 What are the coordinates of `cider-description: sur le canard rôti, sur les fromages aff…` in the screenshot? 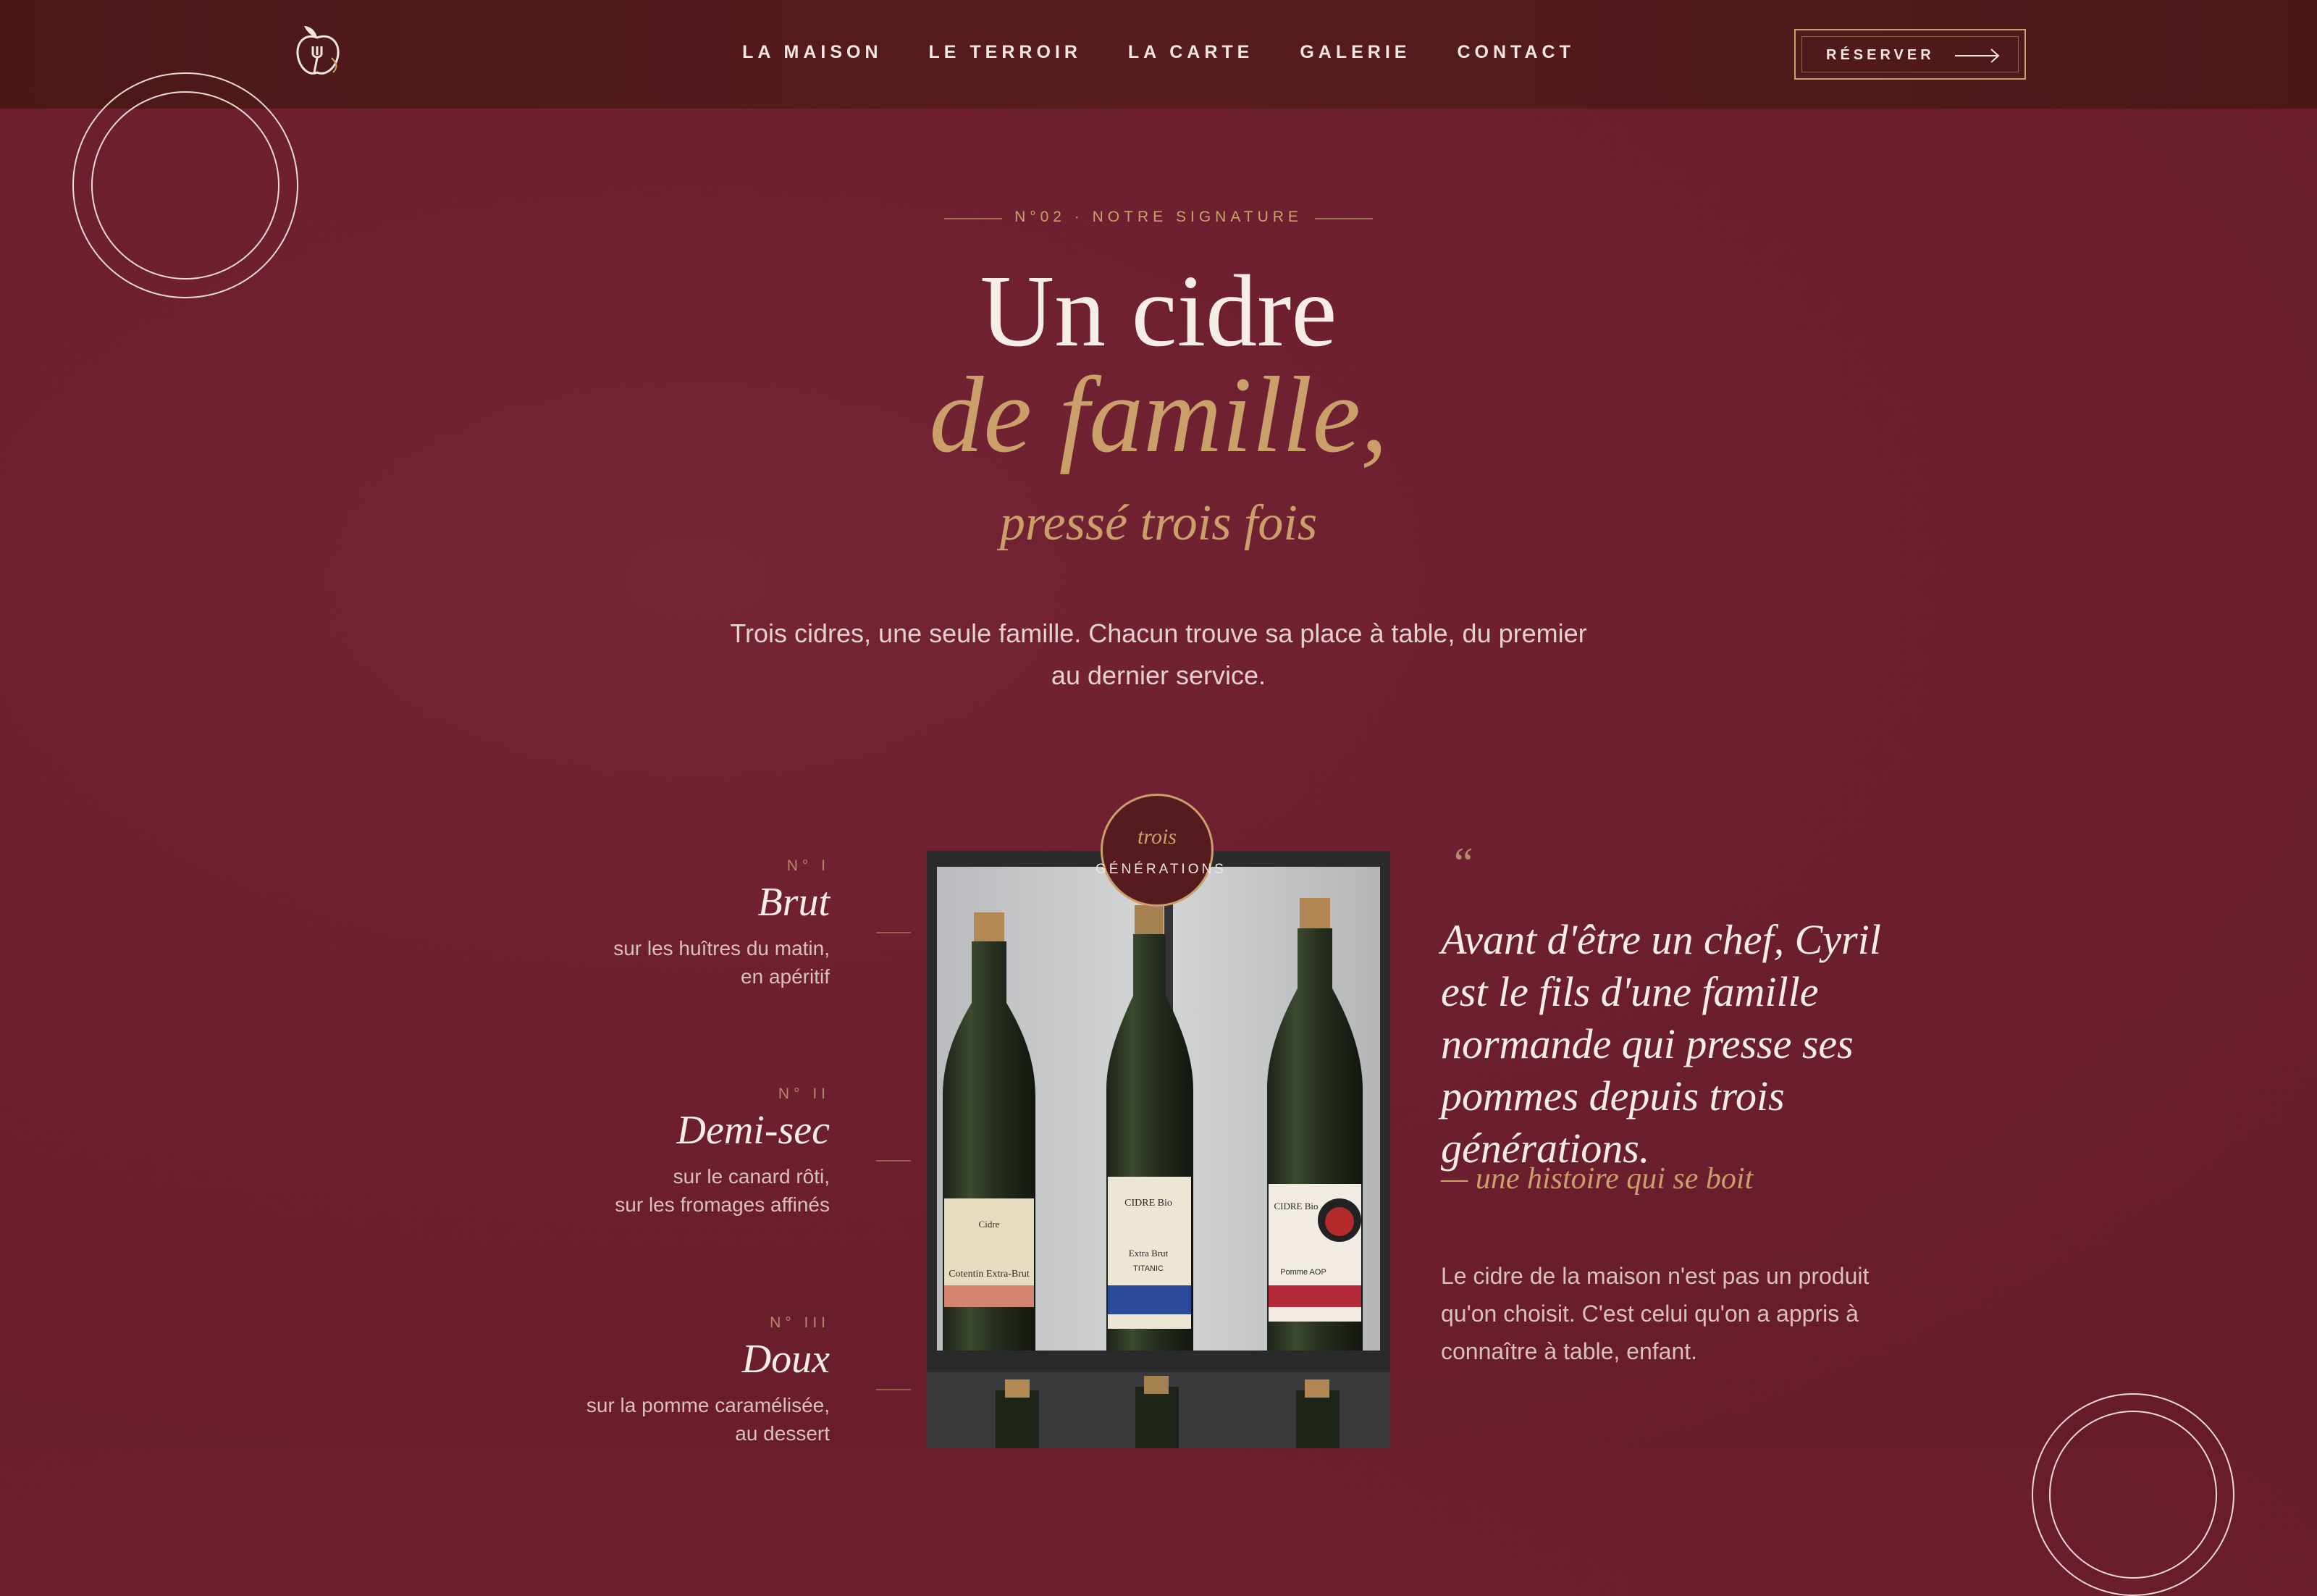 It's located at (642, 1190).